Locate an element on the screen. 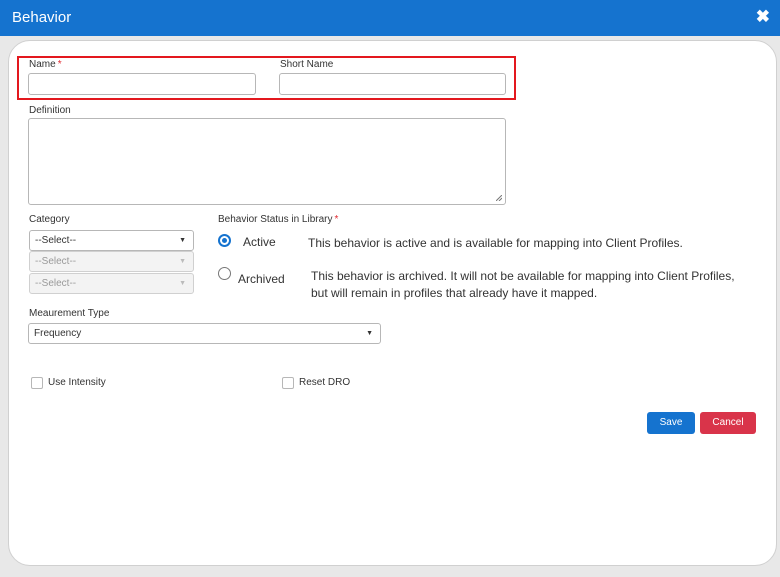 The image size is (780, 577). archived-radio is located at coordinates (224, 273).